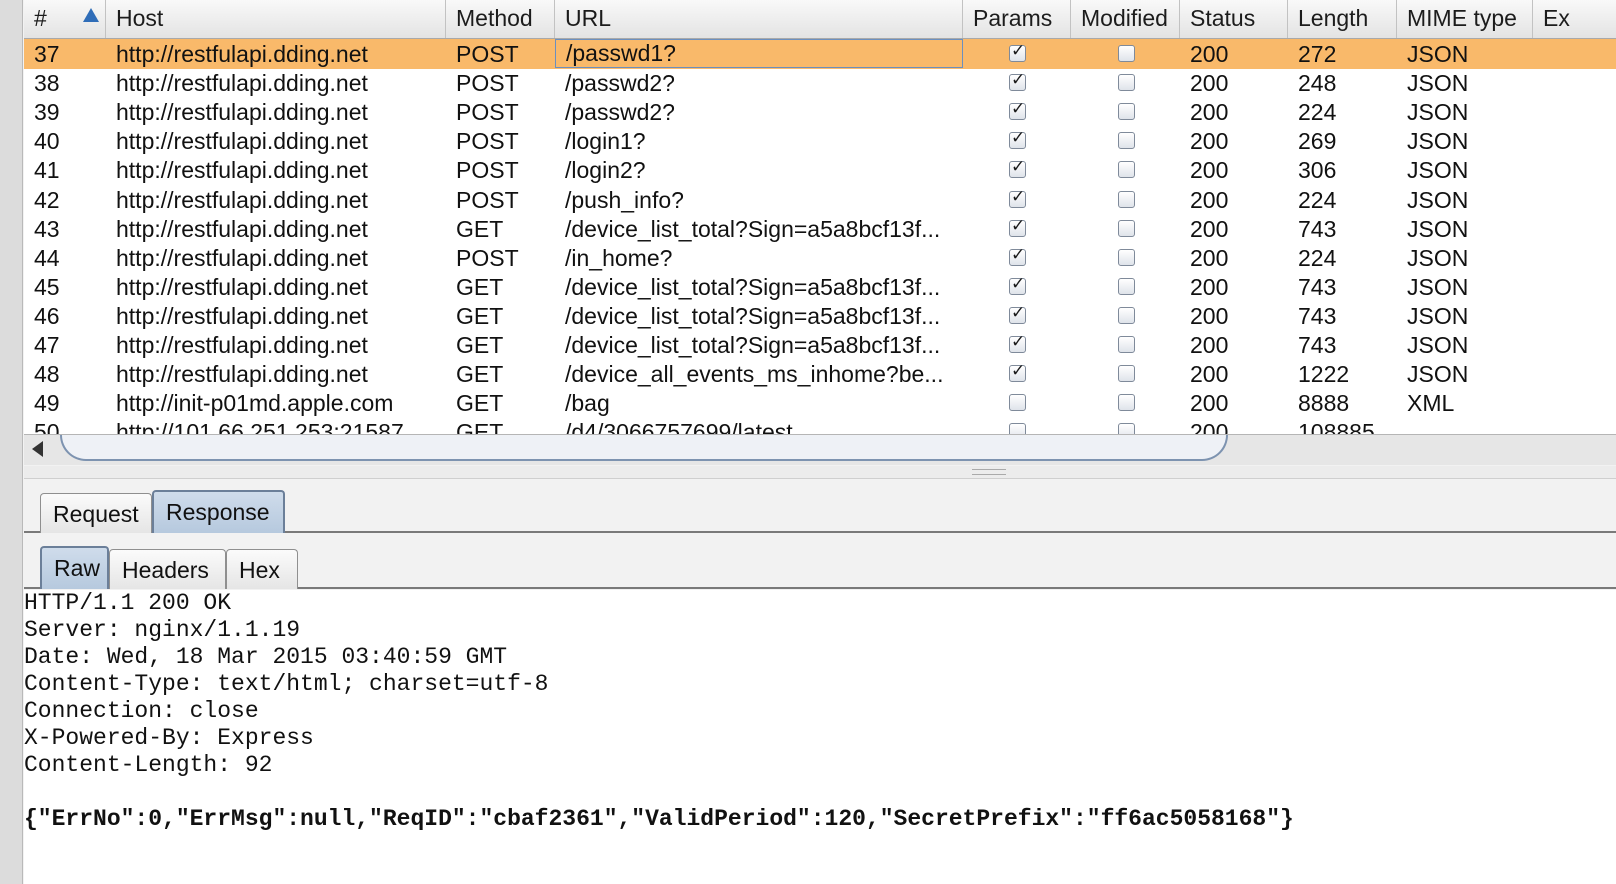  What do you see at coordinates (141, 711) in the screenshot?
I see `response-header-line: Connection: close` at bounding box center [141, 711].